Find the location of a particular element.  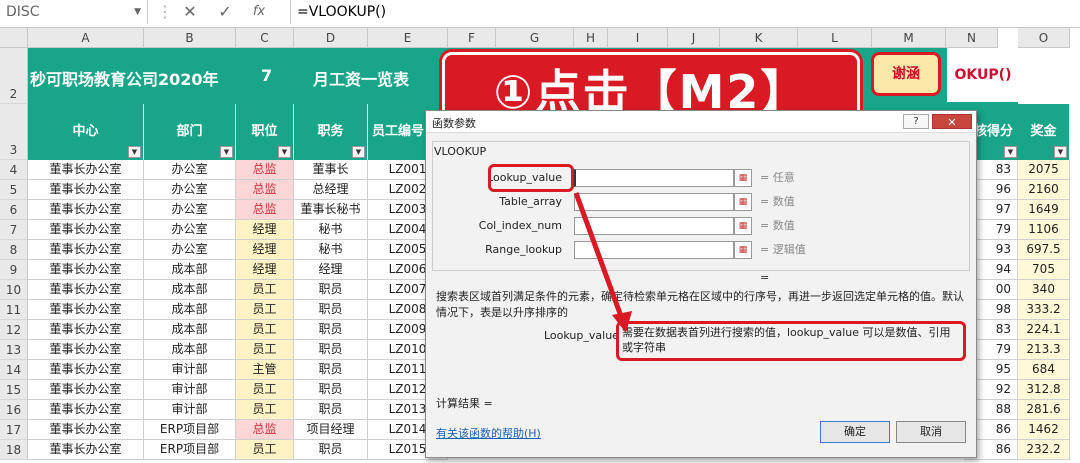

column-header-i: I is located at coordinates (638, 38).